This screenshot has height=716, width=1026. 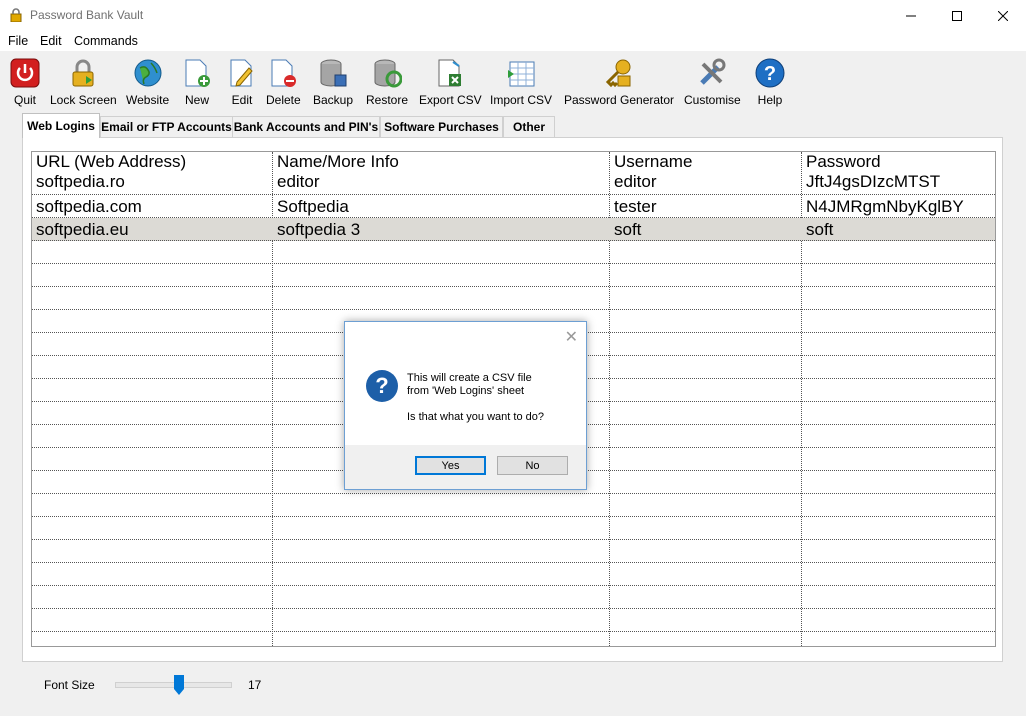 I want to click on edit-button: Edit, so click(x=242, y=81).